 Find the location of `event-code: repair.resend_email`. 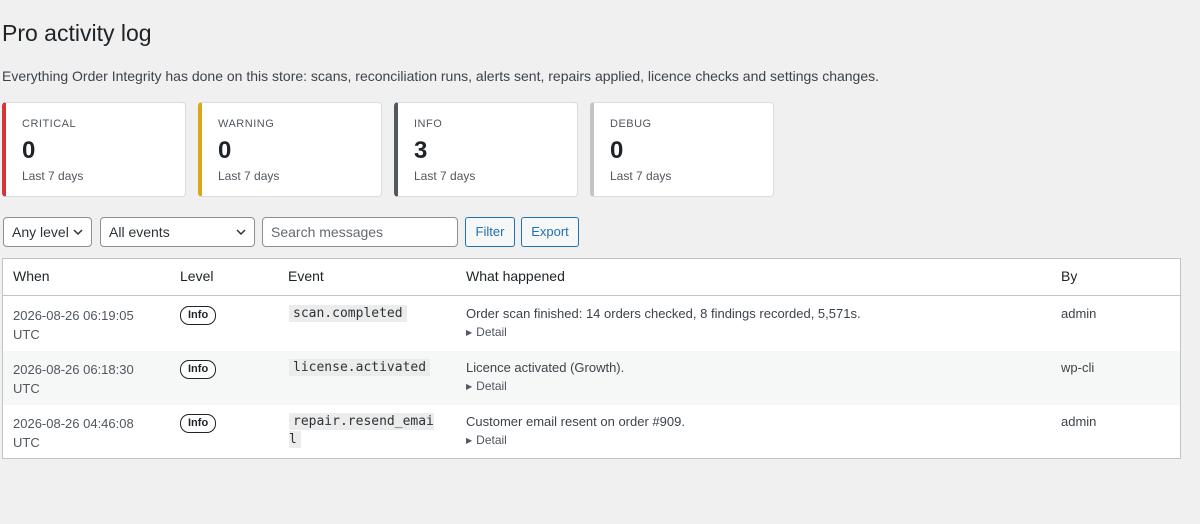

event-code: repair.resend_email is located at coordinates (363, 431).